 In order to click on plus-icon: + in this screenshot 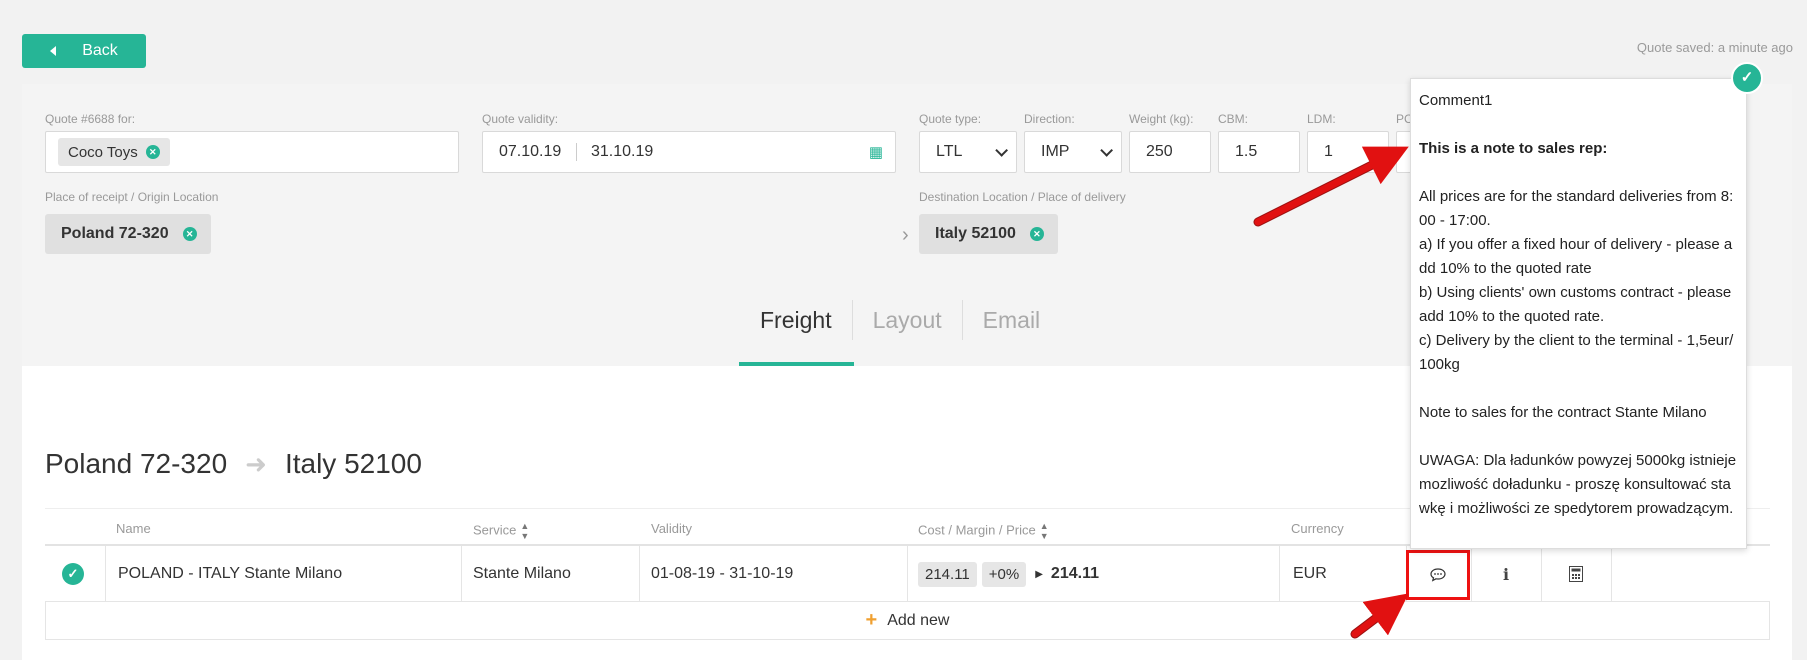, I will do `click(871, 620)`.